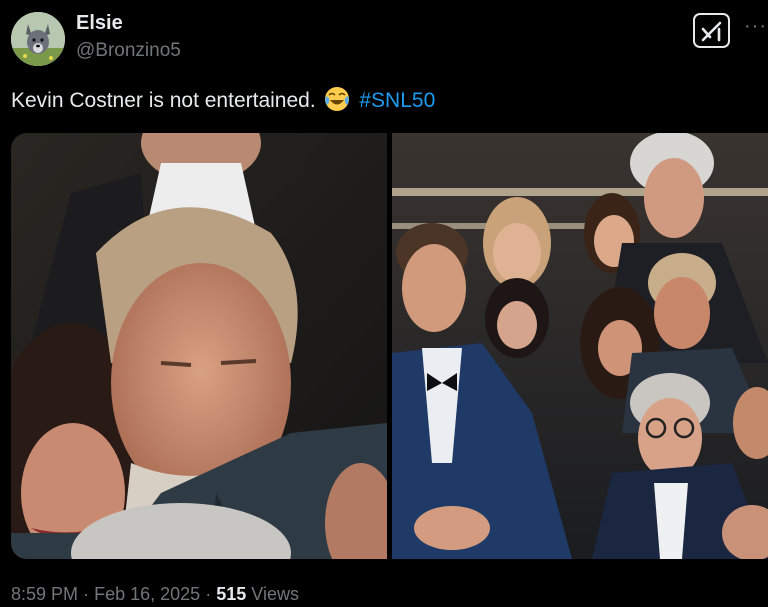 Image resolution: width=768 pixels, height=607 pixels. I want to click on views-count: 515, so click(231, 594).